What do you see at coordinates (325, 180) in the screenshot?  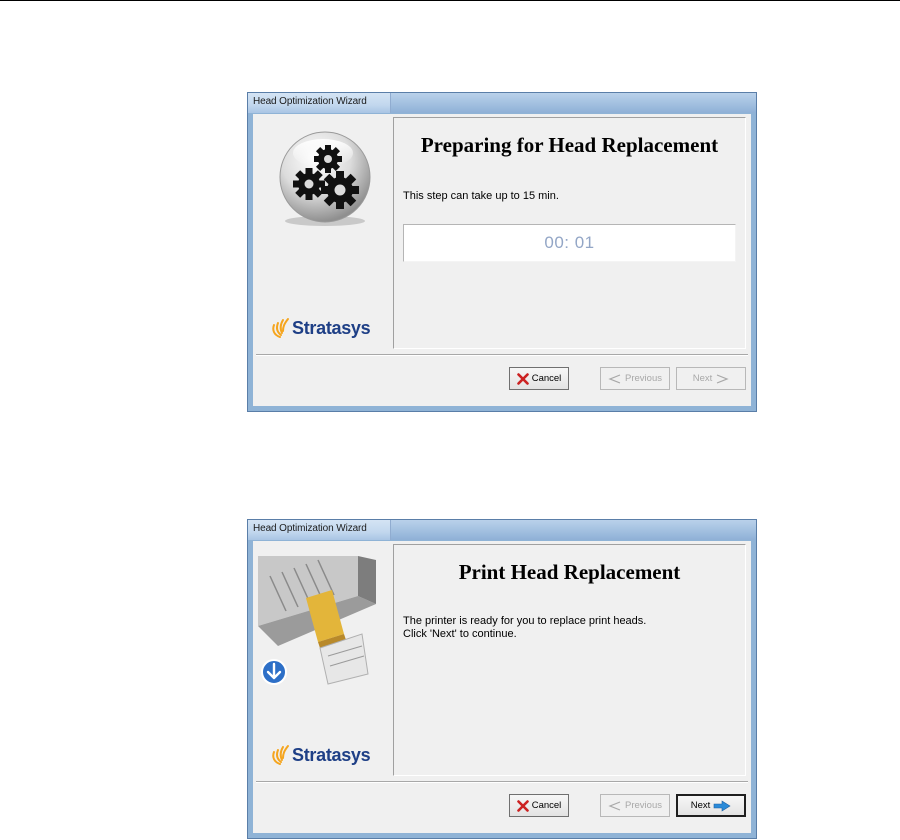 I see `gears-icon` at bounding box center [325, 180].